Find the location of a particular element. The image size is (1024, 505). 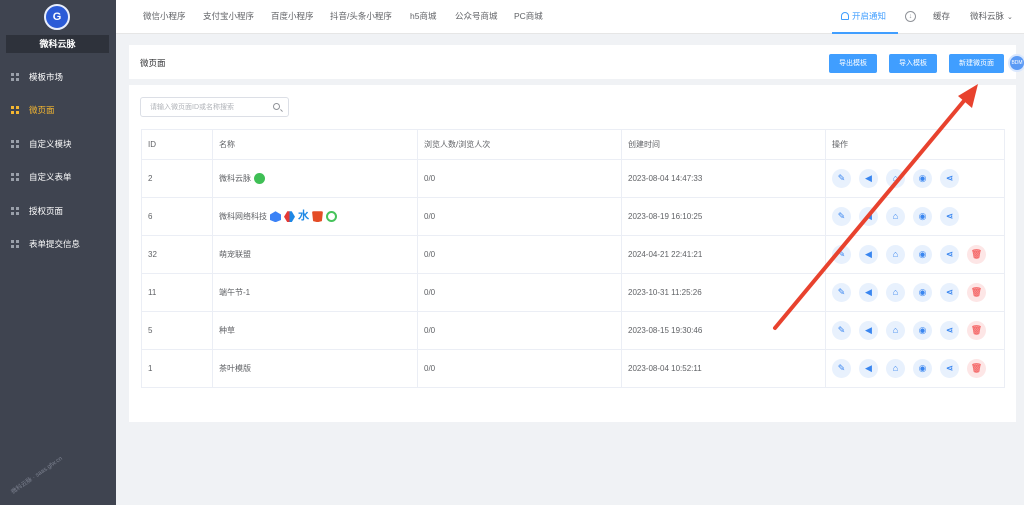

new-micro-page-button: 新建微页面 is located at coordinates (976, 63).